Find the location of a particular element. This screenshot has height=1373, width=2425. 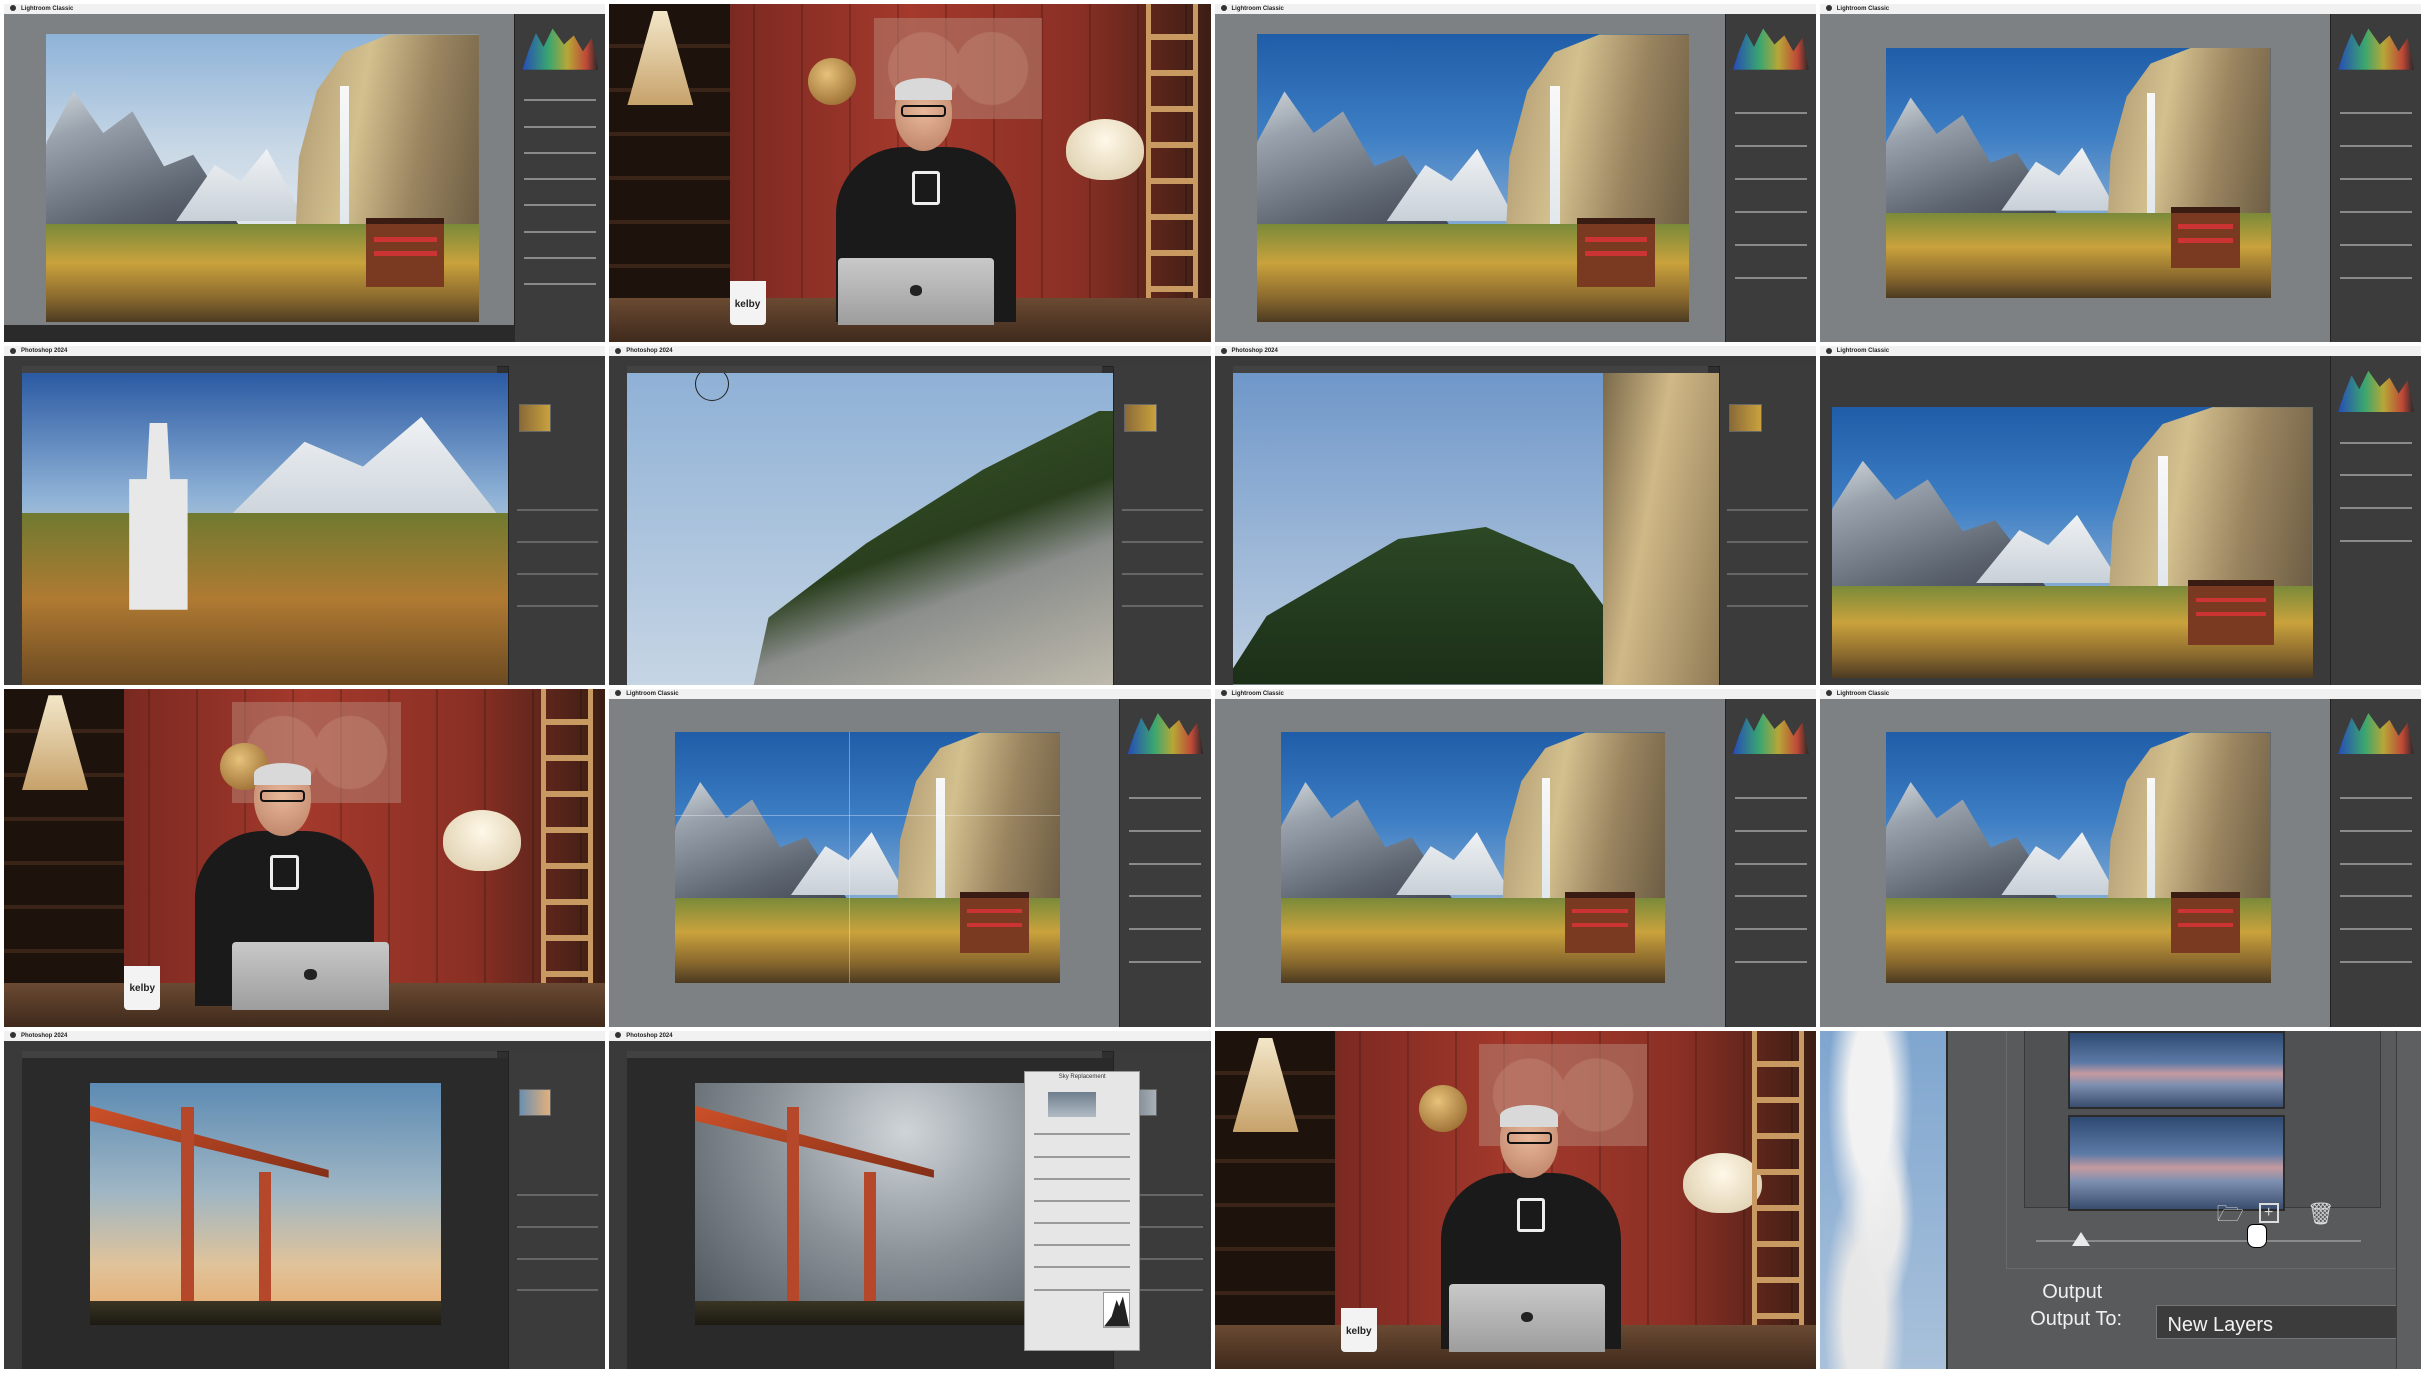

tile-lightroom-develop-5: Lightroom Classic is located at coordinates (910, 857).